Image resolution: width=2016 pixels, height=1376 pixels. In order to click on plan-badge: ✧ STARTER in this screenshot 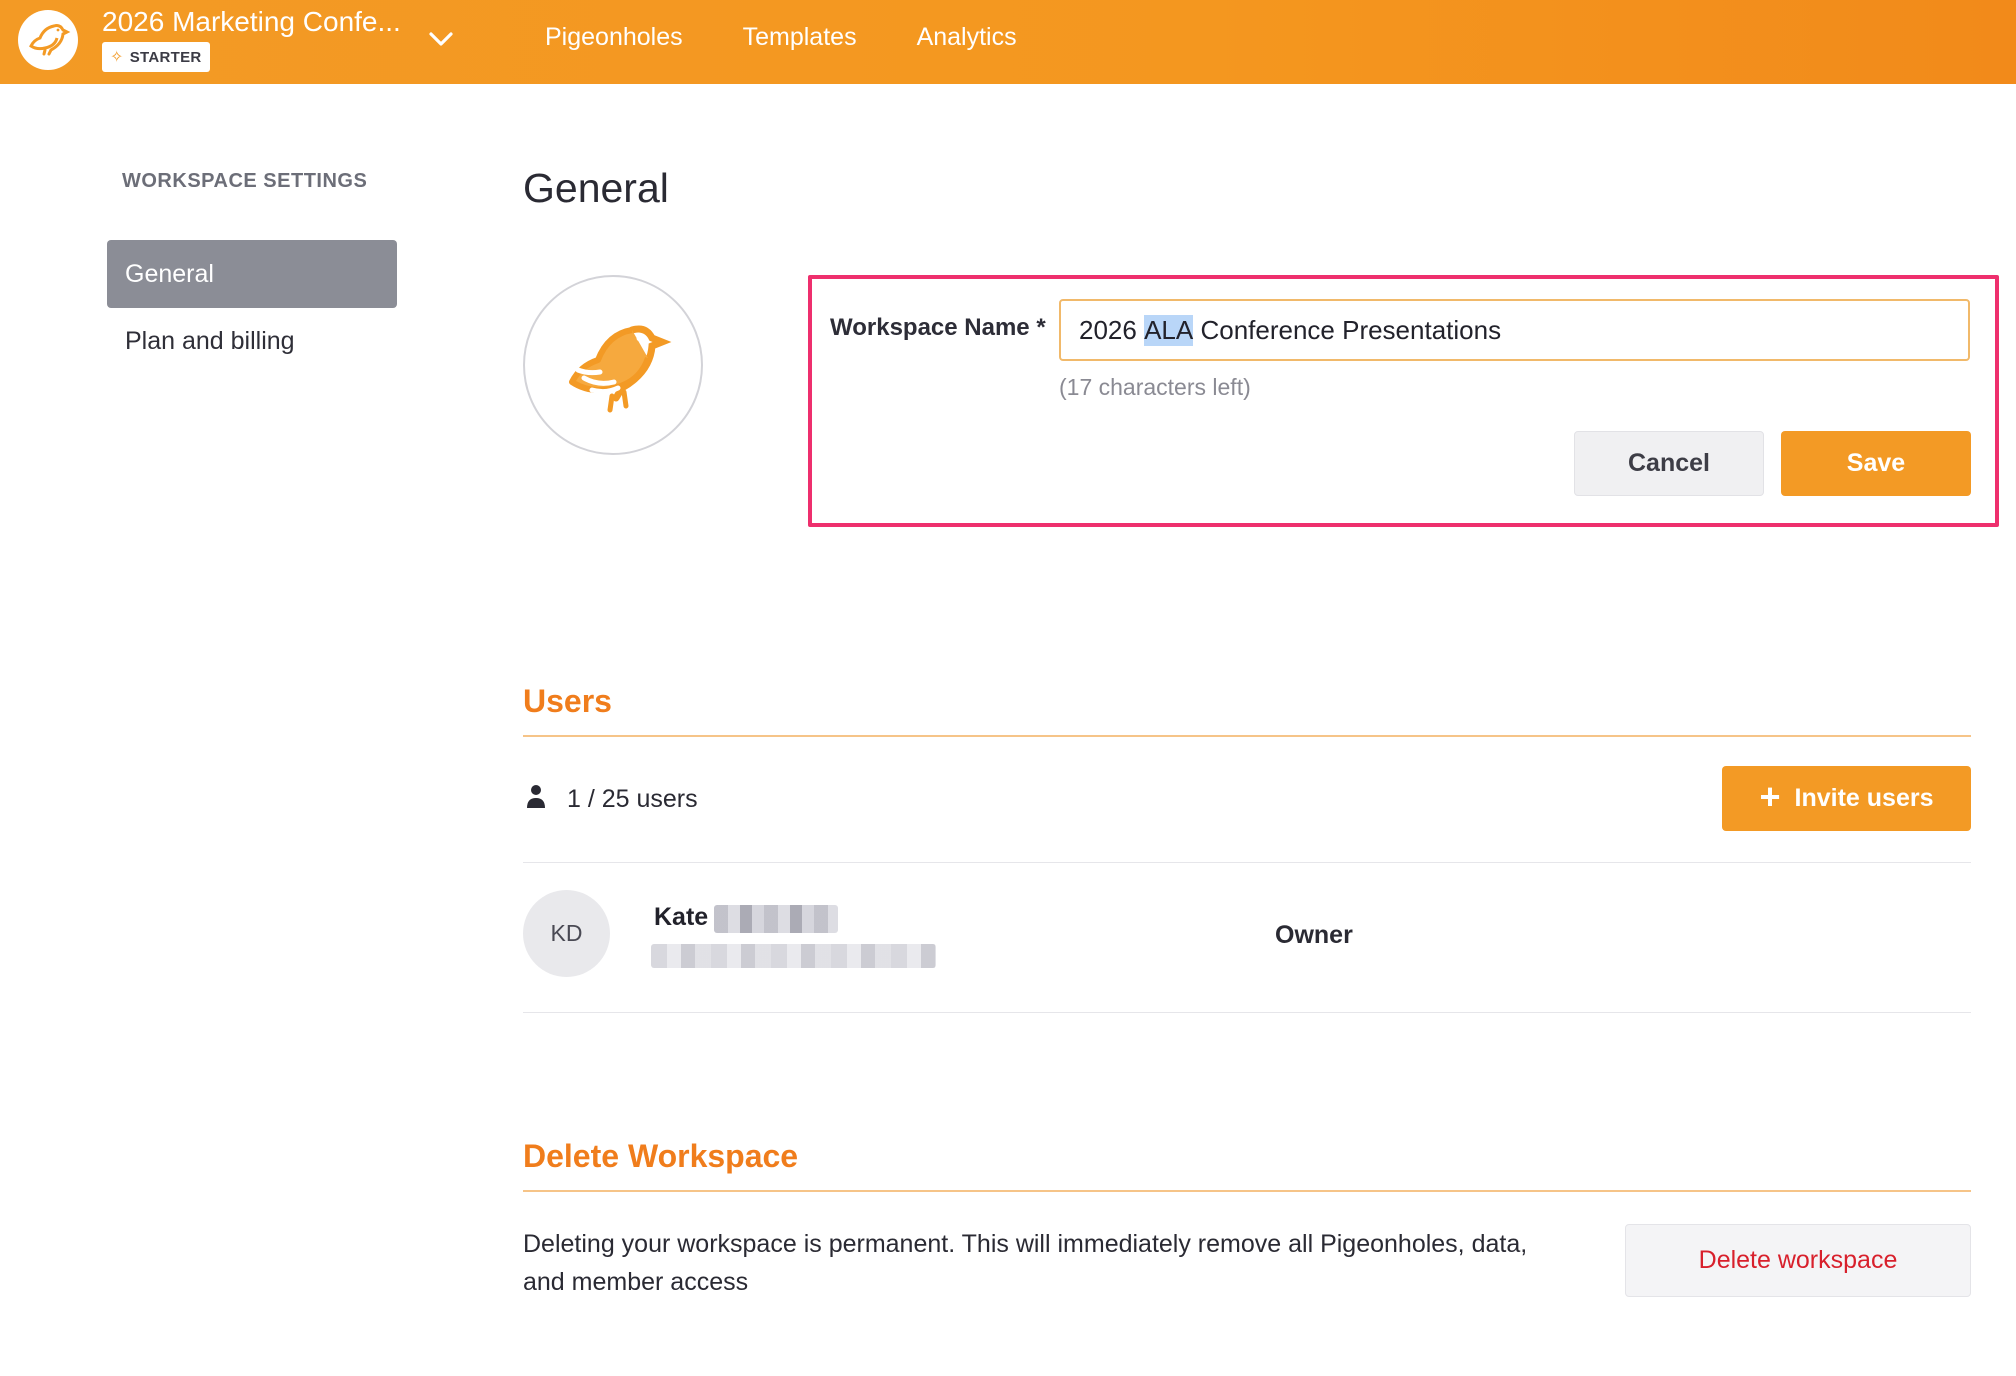, I will do `click(156, 57)`.